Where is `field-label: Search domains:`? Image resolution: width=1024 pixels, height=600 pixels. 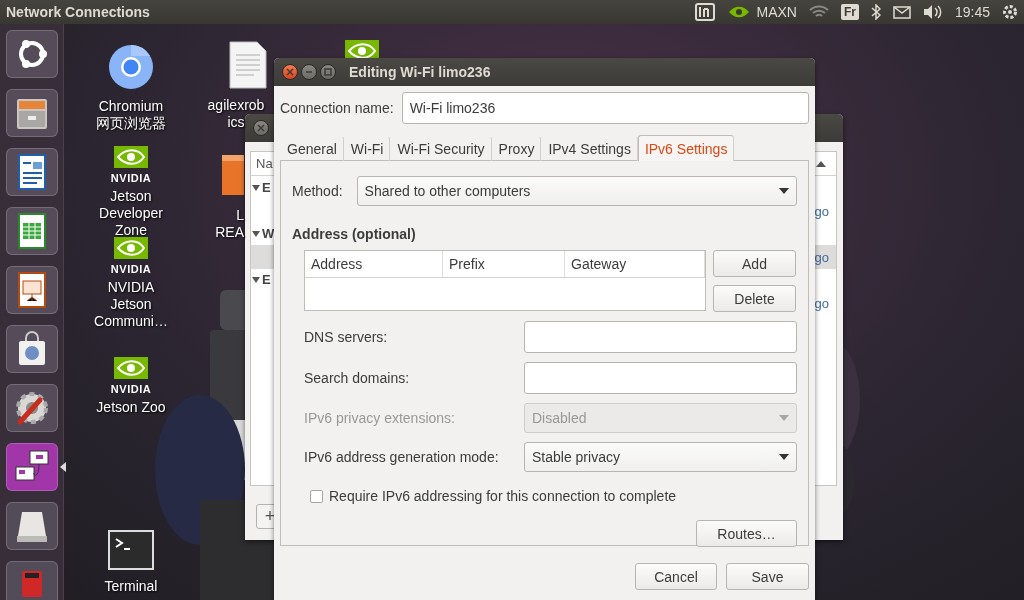
field-label: Search domains: is located at coordinates (357, 378).